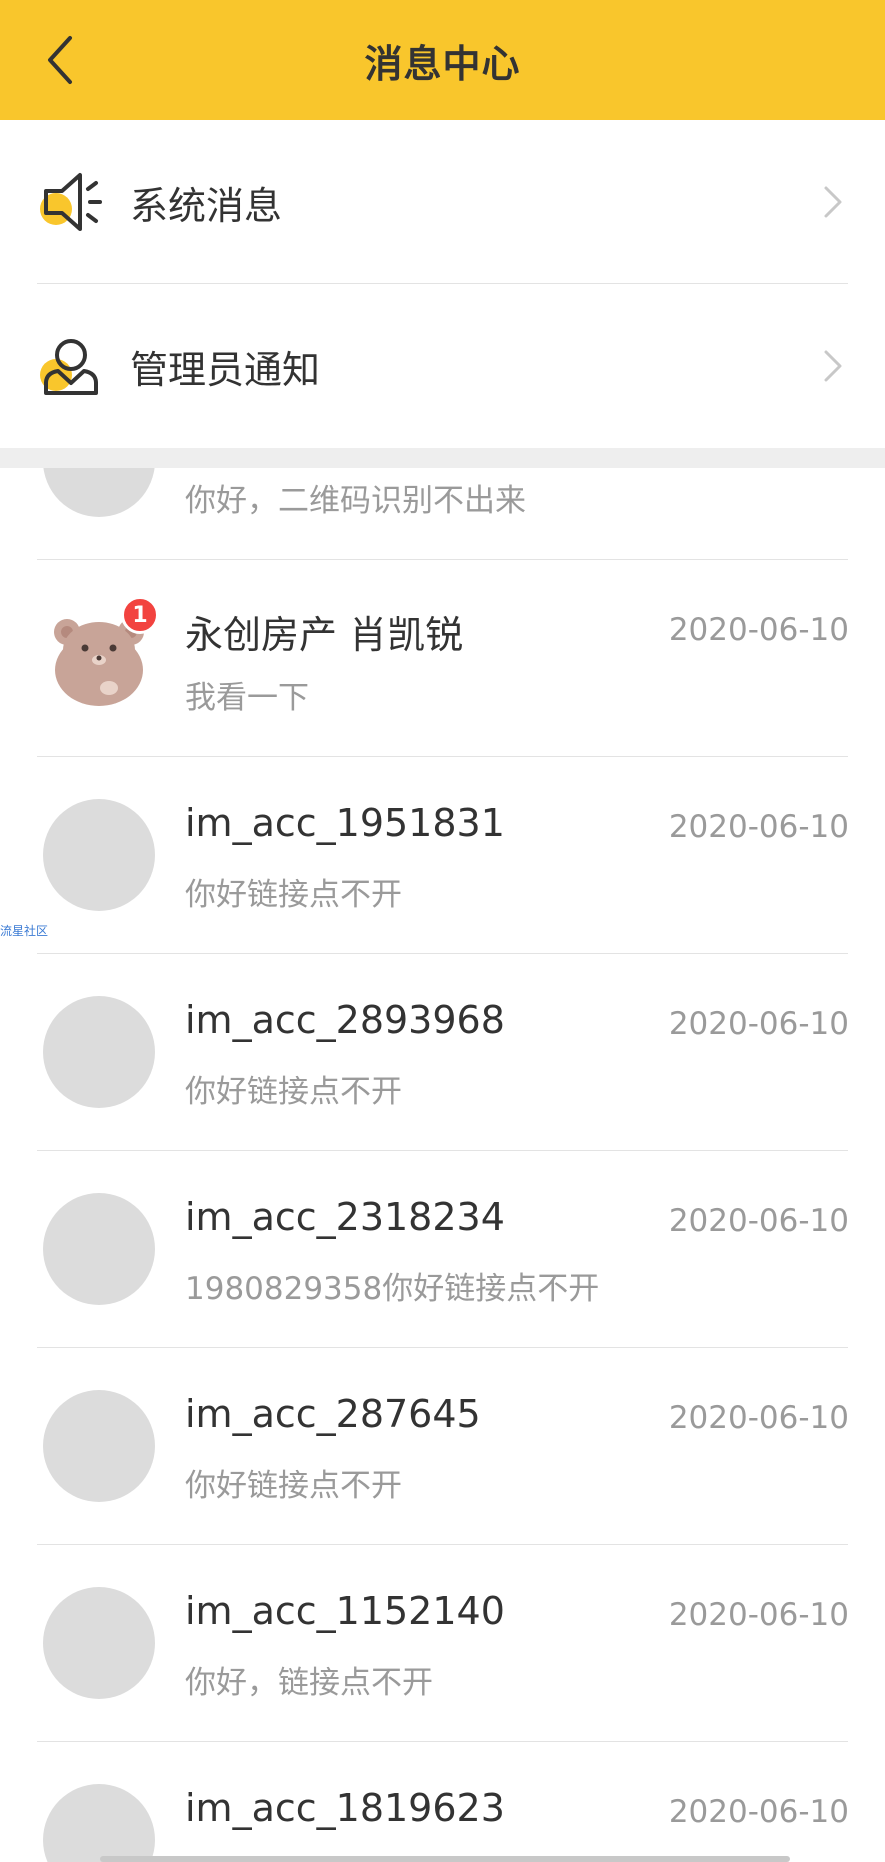  I want to click on conversation-preview: 我看一下, so click(247, 698).